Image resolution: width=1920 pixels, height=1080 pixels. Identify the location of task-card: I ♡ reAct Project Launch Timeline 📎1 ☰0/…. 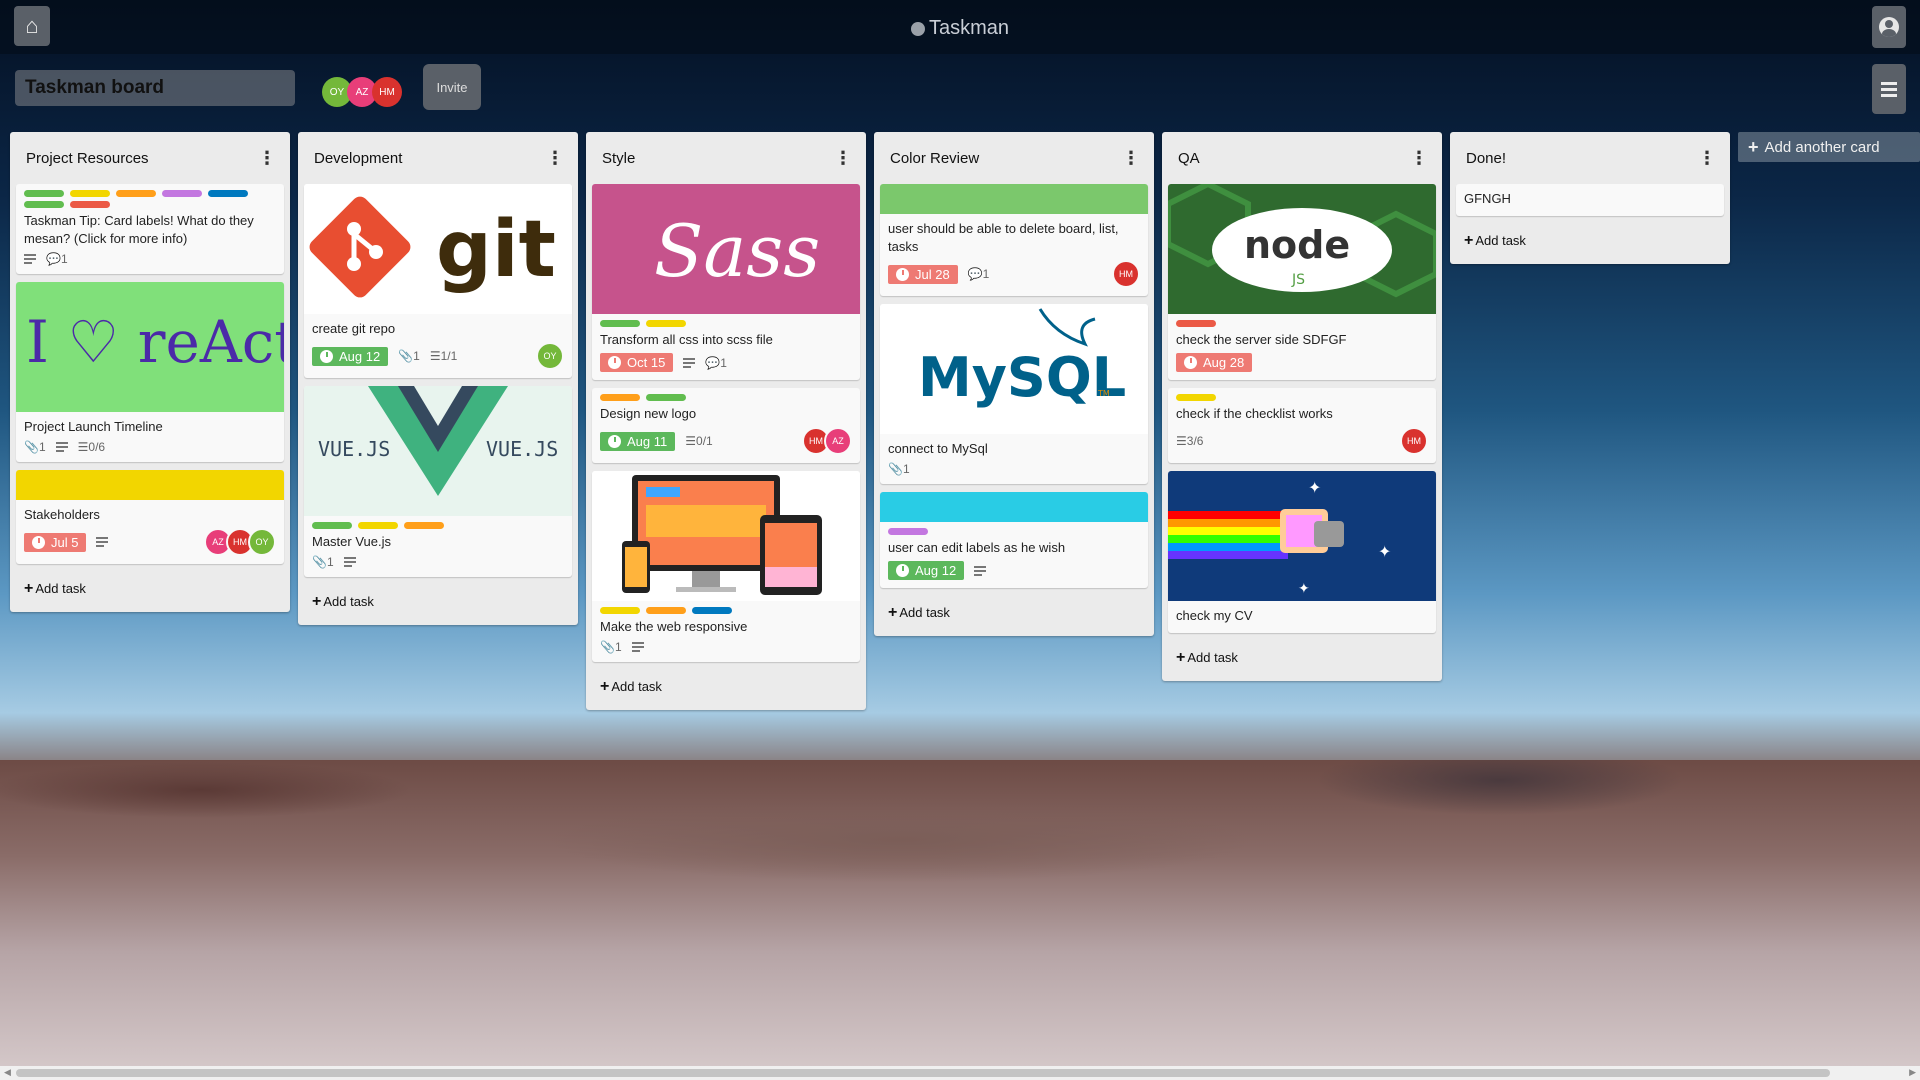
(150, 372).